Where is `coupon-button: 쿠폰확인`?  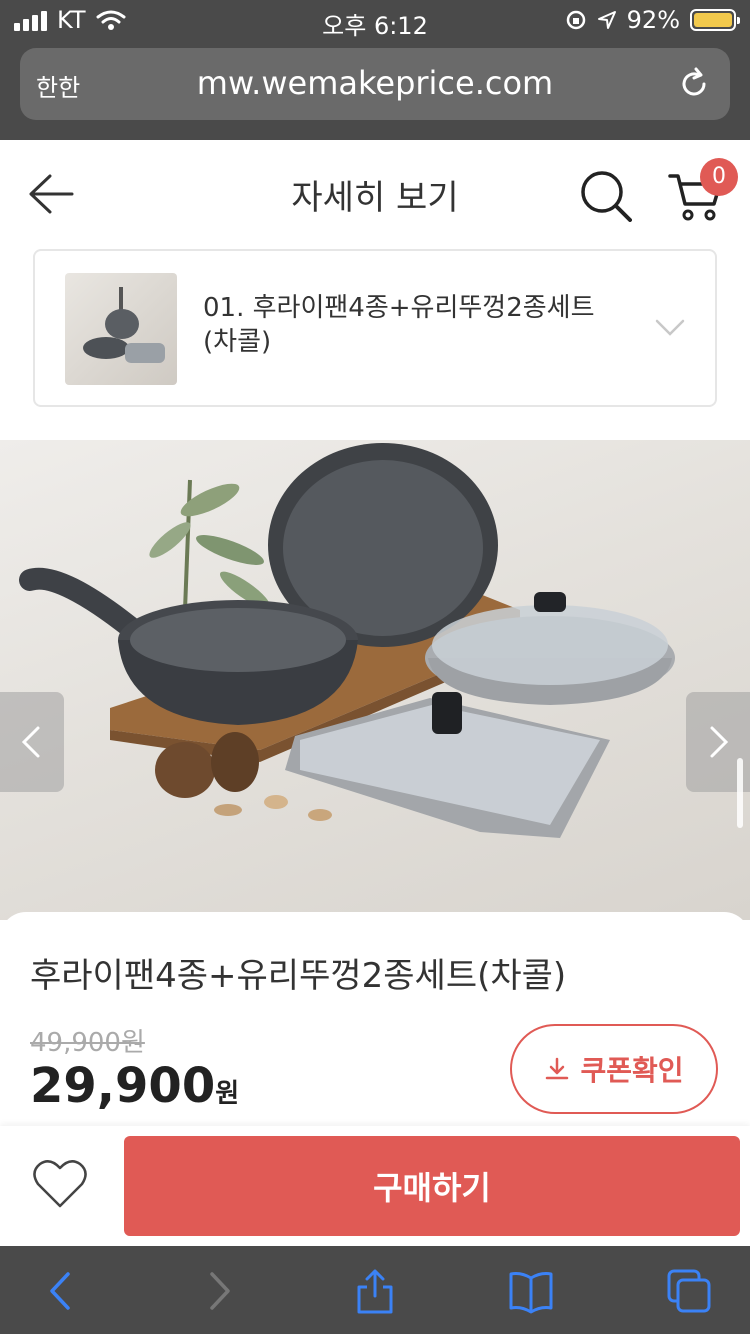 coupon-button: 쿠폰확인 is located at coordinates (614, 1069).